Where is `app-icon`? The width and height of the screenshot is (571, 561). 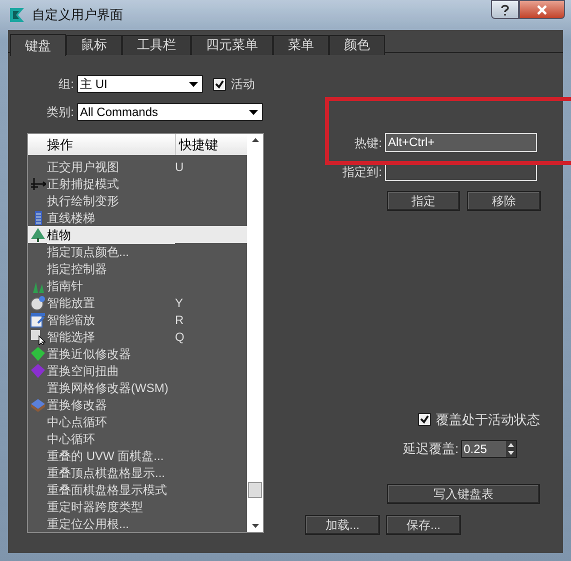 app-icon is located at coordinates (17, 15).